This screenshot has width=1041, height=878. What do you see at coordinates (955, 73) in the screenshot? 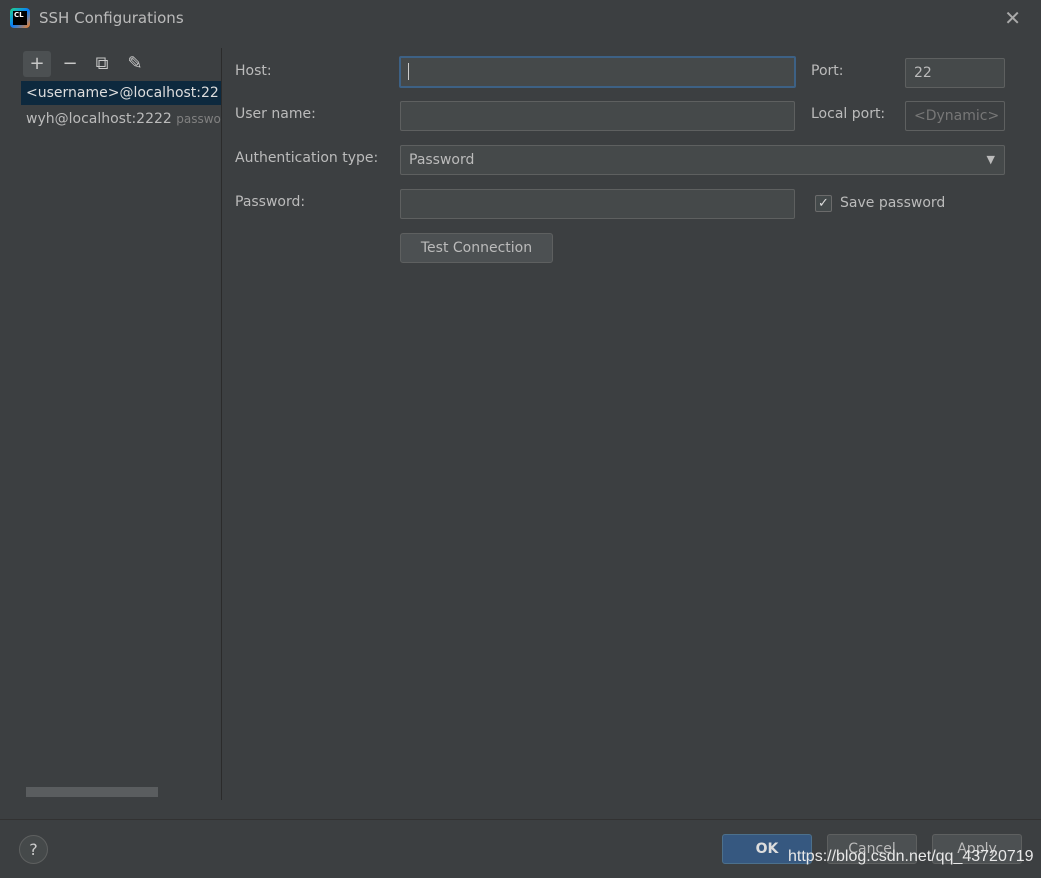
I see `port-input: 22` at bounding box center [955, 73].